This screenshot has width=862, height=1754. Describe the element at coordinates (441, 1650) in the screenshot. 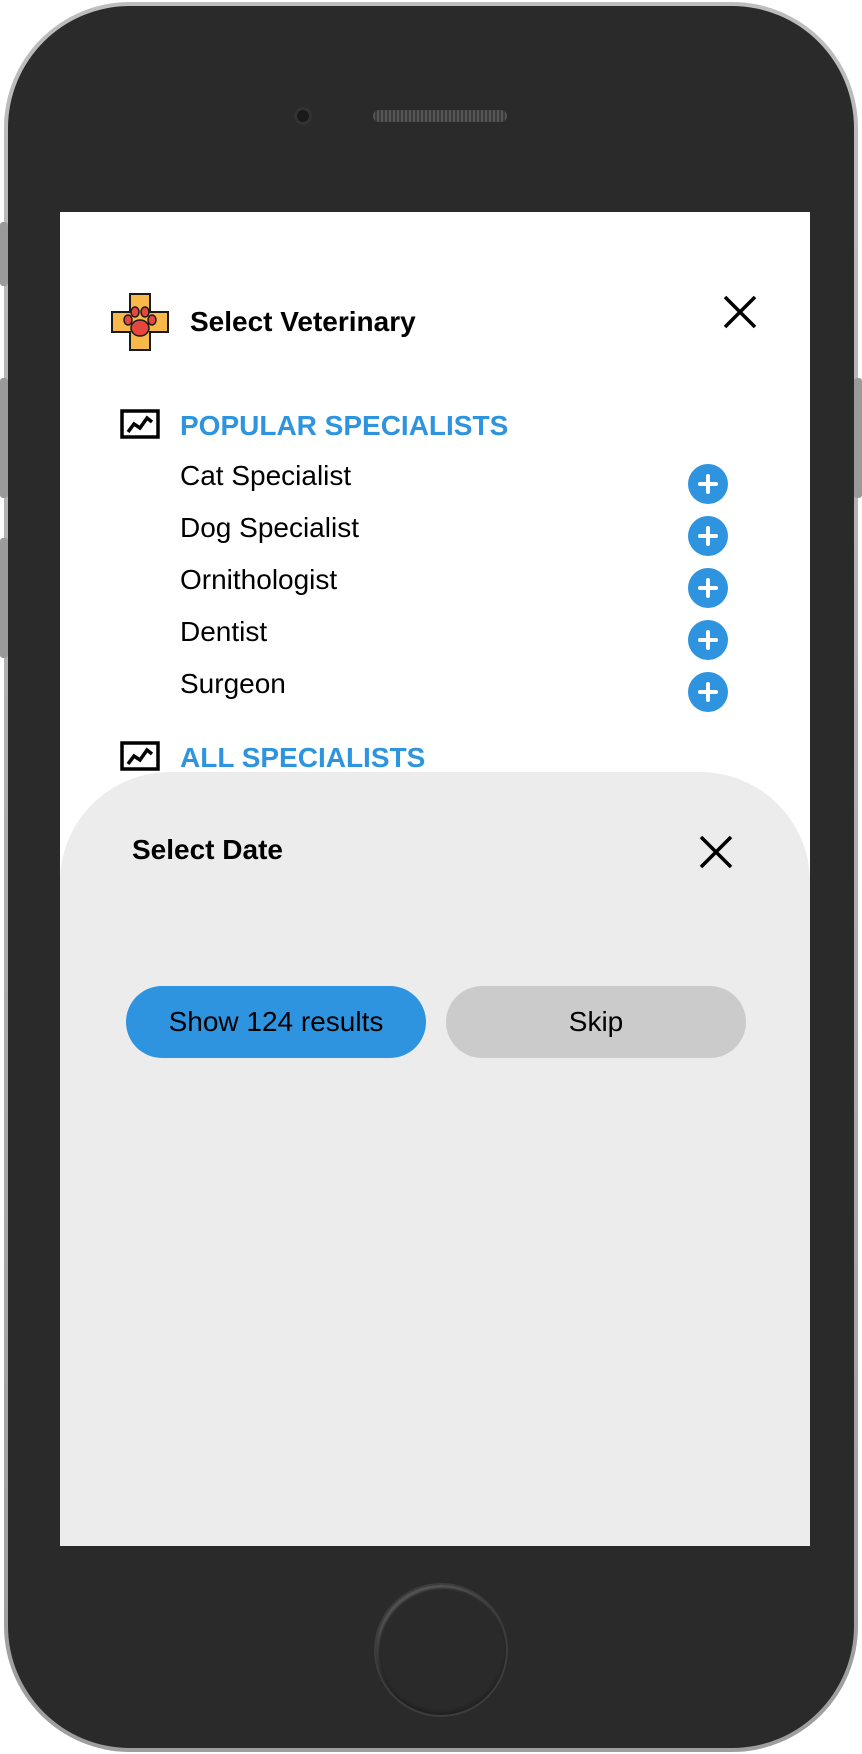

I see `home-button` at that location.